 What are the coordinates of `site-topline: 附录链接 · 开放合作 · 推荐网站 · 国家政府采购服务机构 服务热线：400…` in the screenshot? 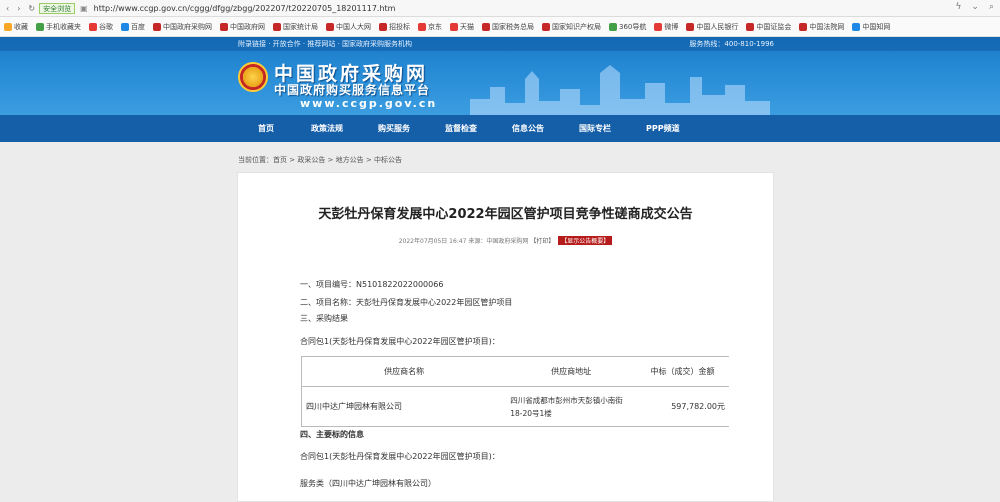 It's located at (500, 44).